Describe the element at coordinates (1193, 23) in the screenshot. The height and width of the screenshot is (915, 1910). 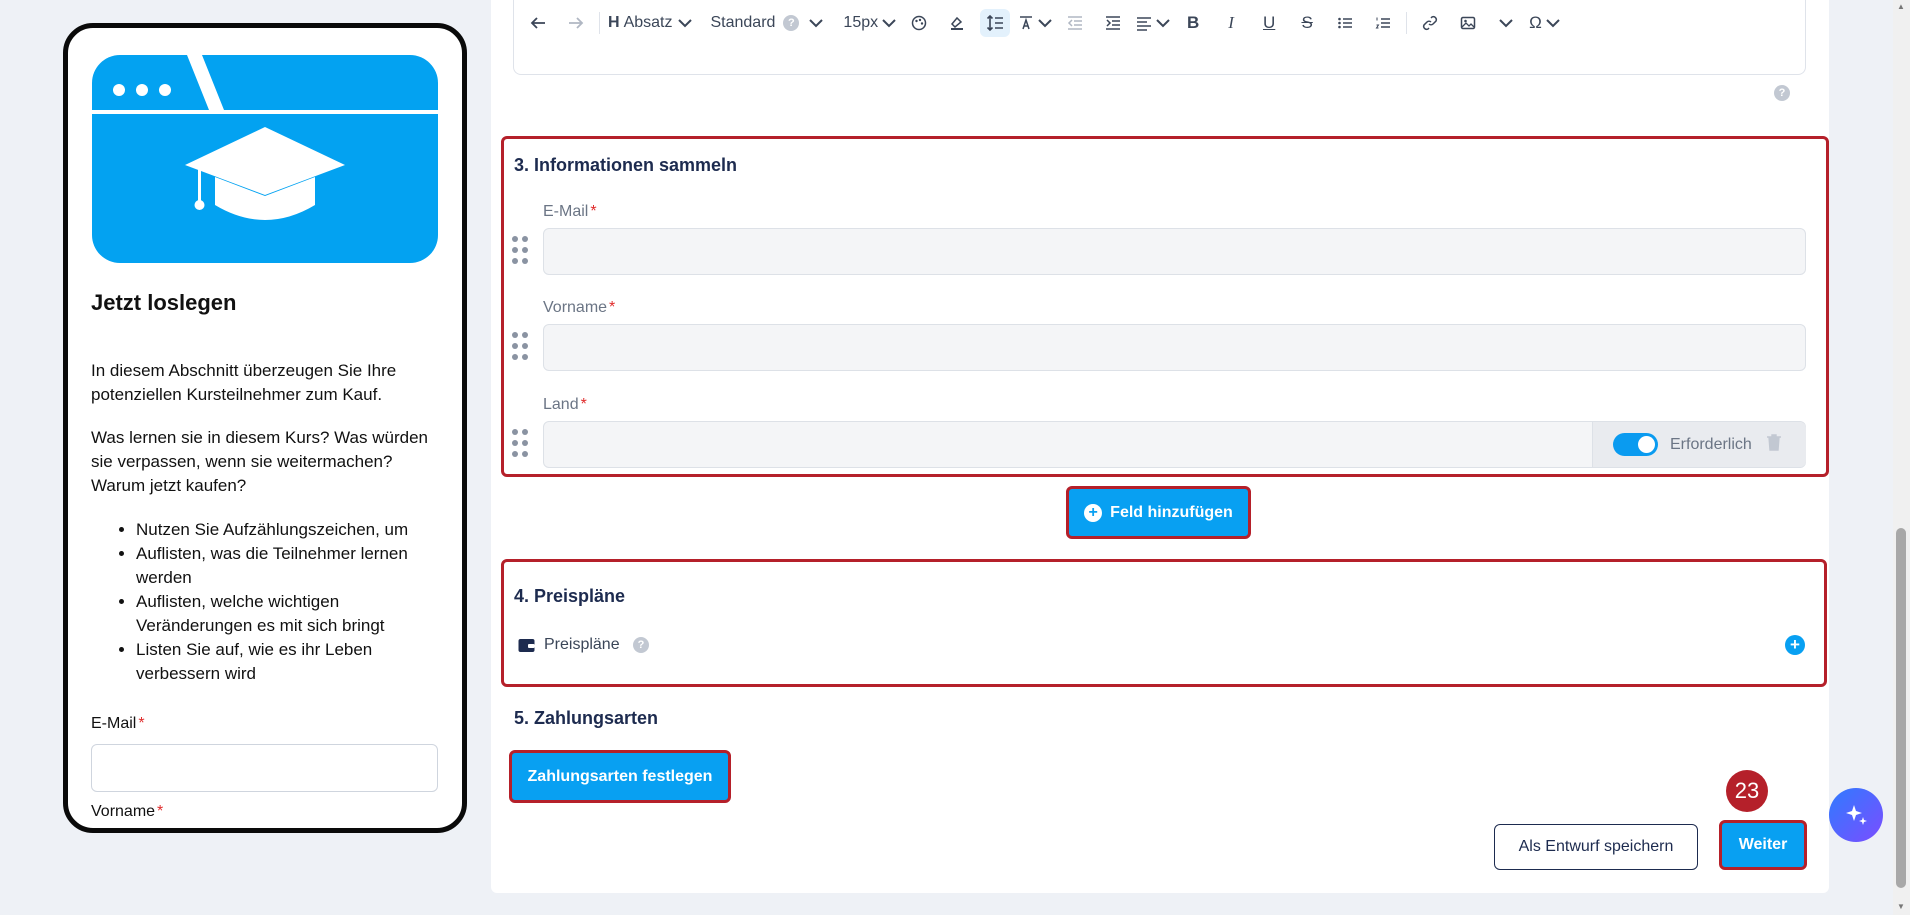
I see `bold-icon: B` at that location.